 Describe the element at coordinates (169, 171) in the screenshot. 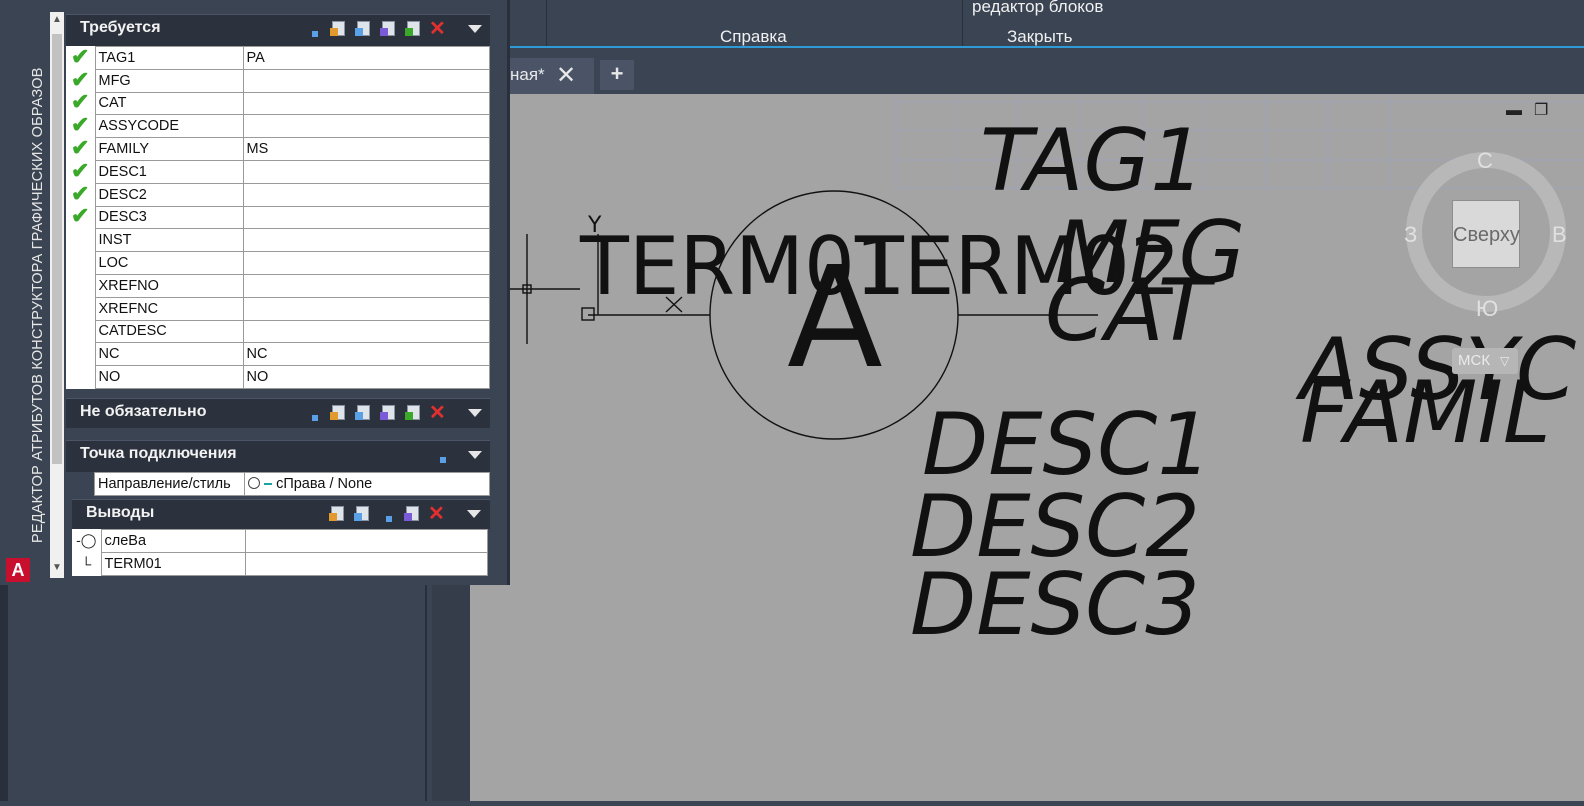

I see `attribute-name-cell: DESC1` at that location.